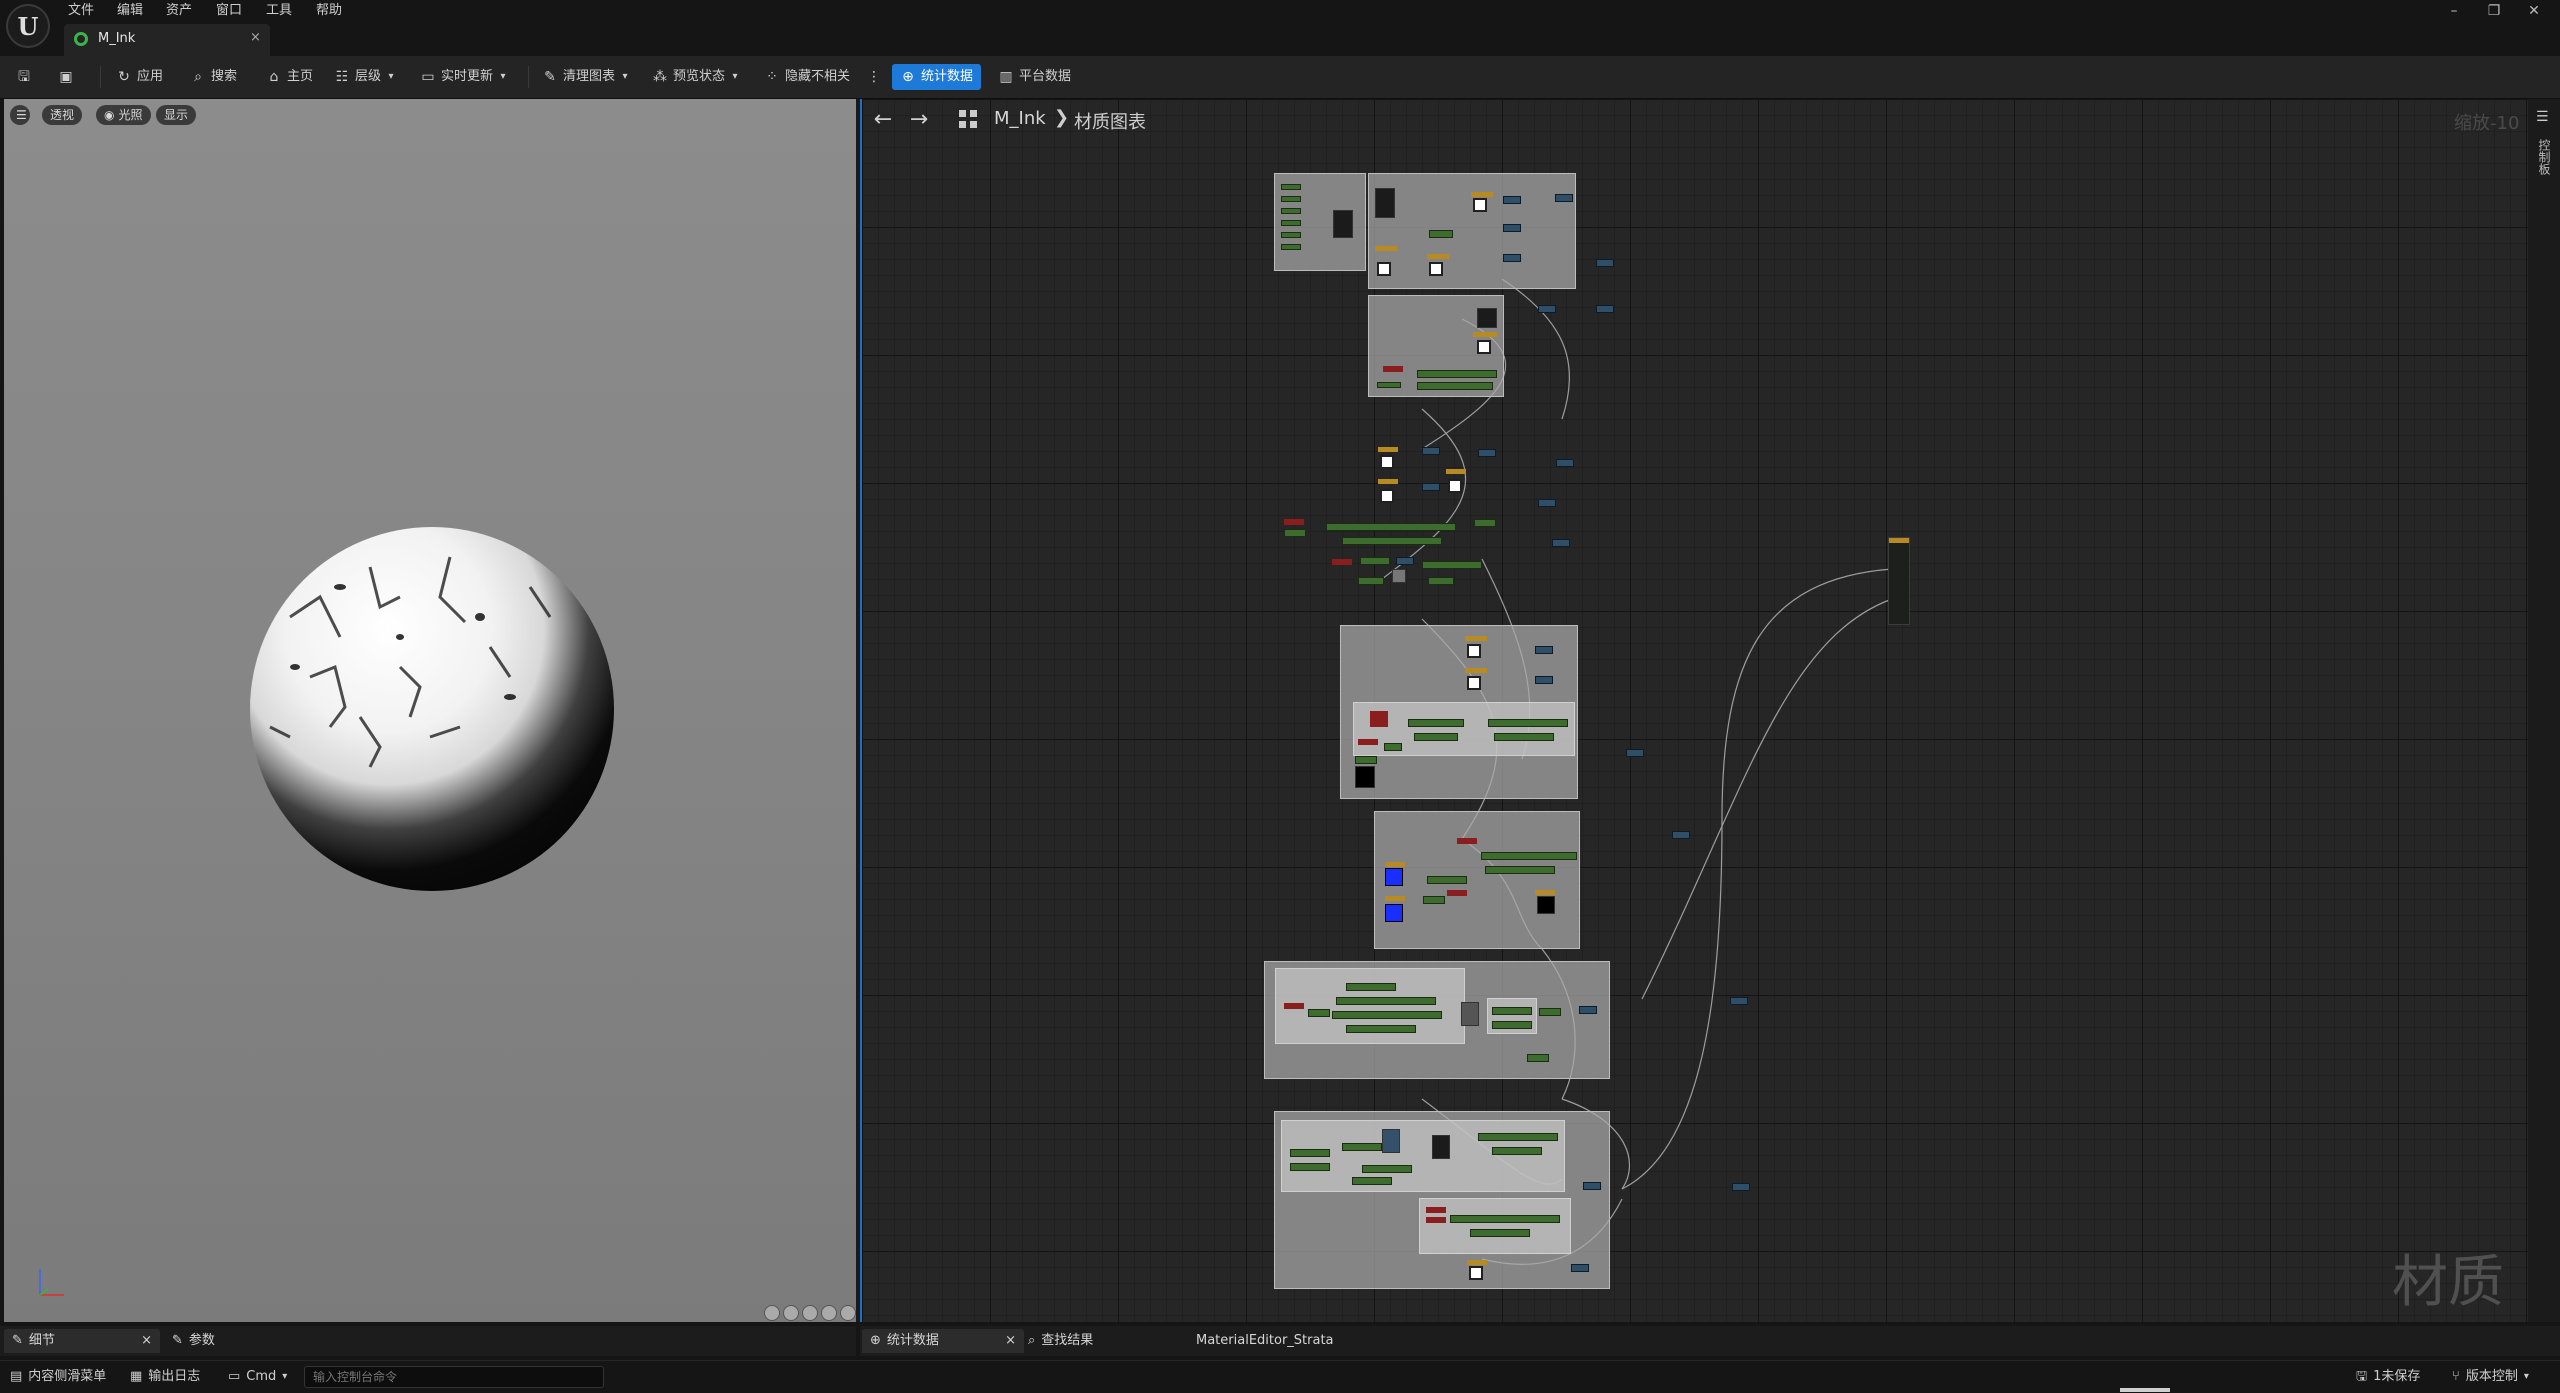 The width and height of the screenshot is (2560, 1393). I want to click on palette-menu-icon: ☰, so click(2542, 117).